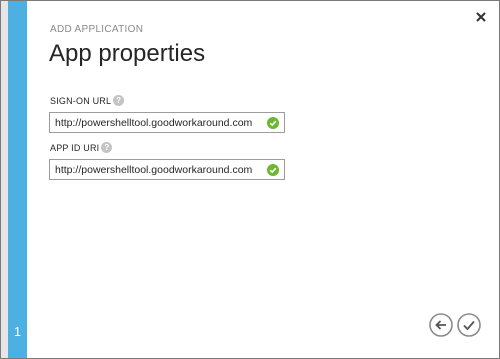 The width and height of the screenshot is (500, 359). I want to click on sign-on-url-label: SIGN-ON URL, so click(81, 100).